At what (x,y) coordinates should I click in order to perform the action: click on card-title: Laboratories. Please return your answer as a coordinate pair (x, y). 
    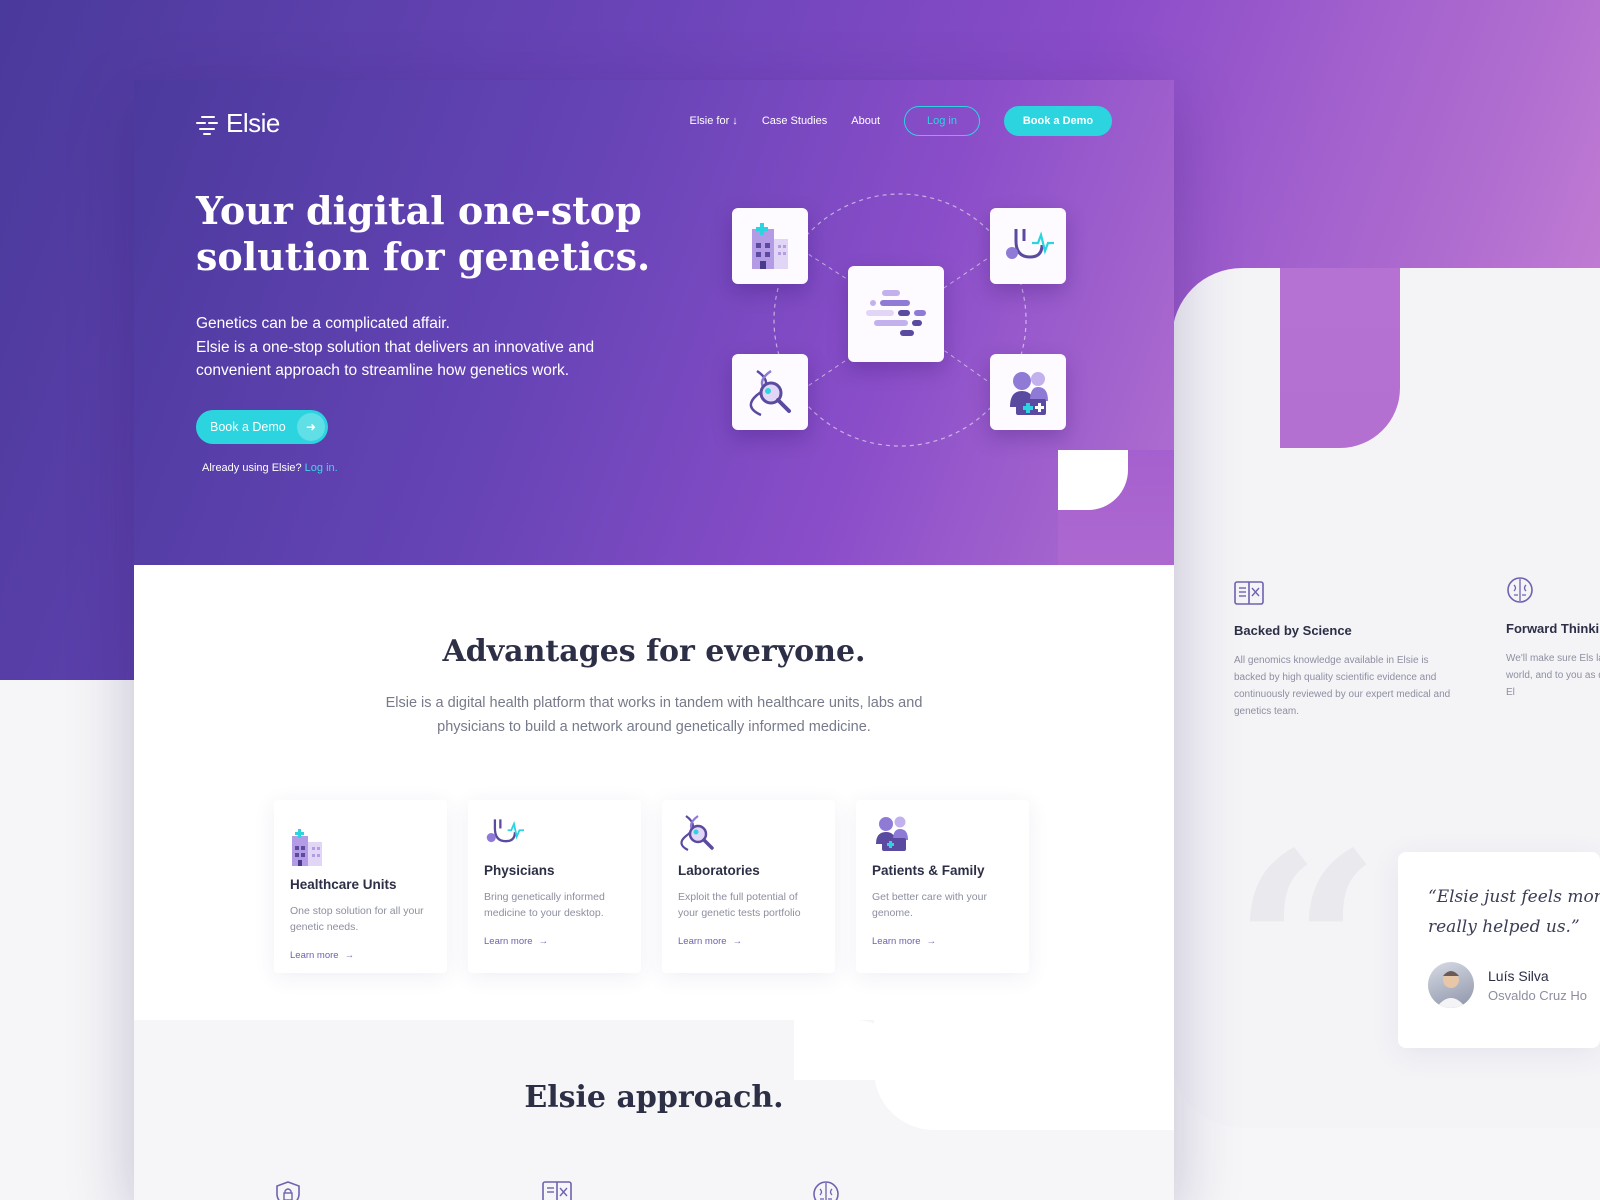
    Looking at the image, I should click on (719, 870).